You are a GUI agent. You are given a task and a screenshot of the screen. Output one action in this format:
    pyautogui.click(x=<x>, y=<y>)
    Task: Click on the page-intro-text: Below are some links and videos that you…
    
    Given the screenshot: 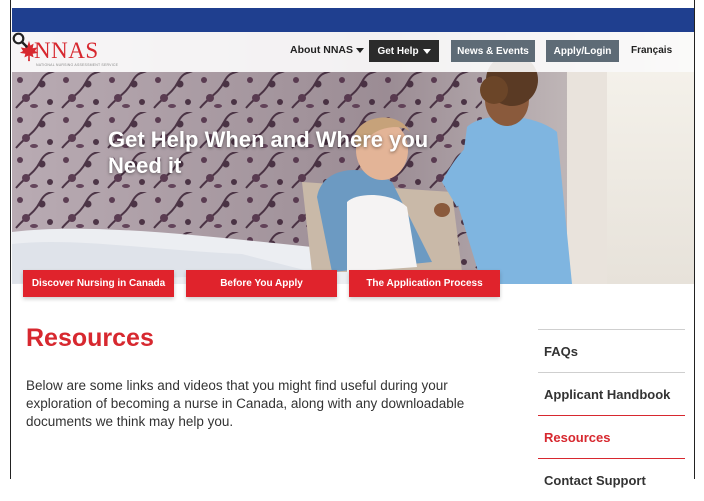 What is the action you would take?
    pyautogui.click(x=245, y=403)
    